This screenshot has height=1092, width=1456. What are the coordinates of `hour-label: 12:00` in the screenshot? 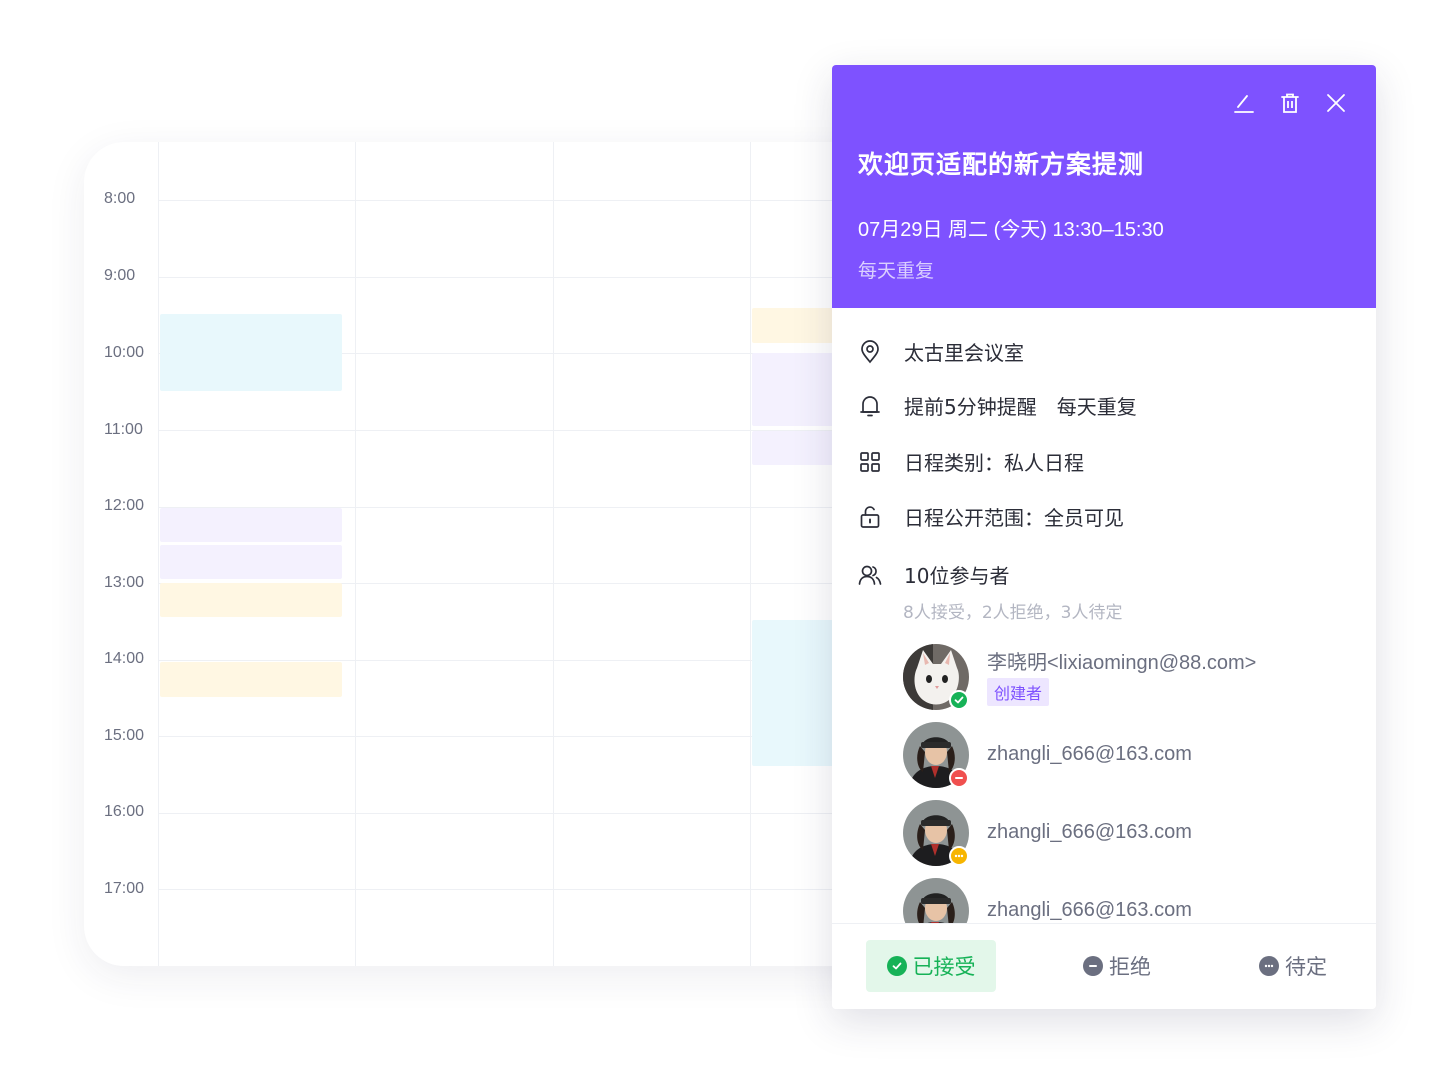 It's located at (124, 505).